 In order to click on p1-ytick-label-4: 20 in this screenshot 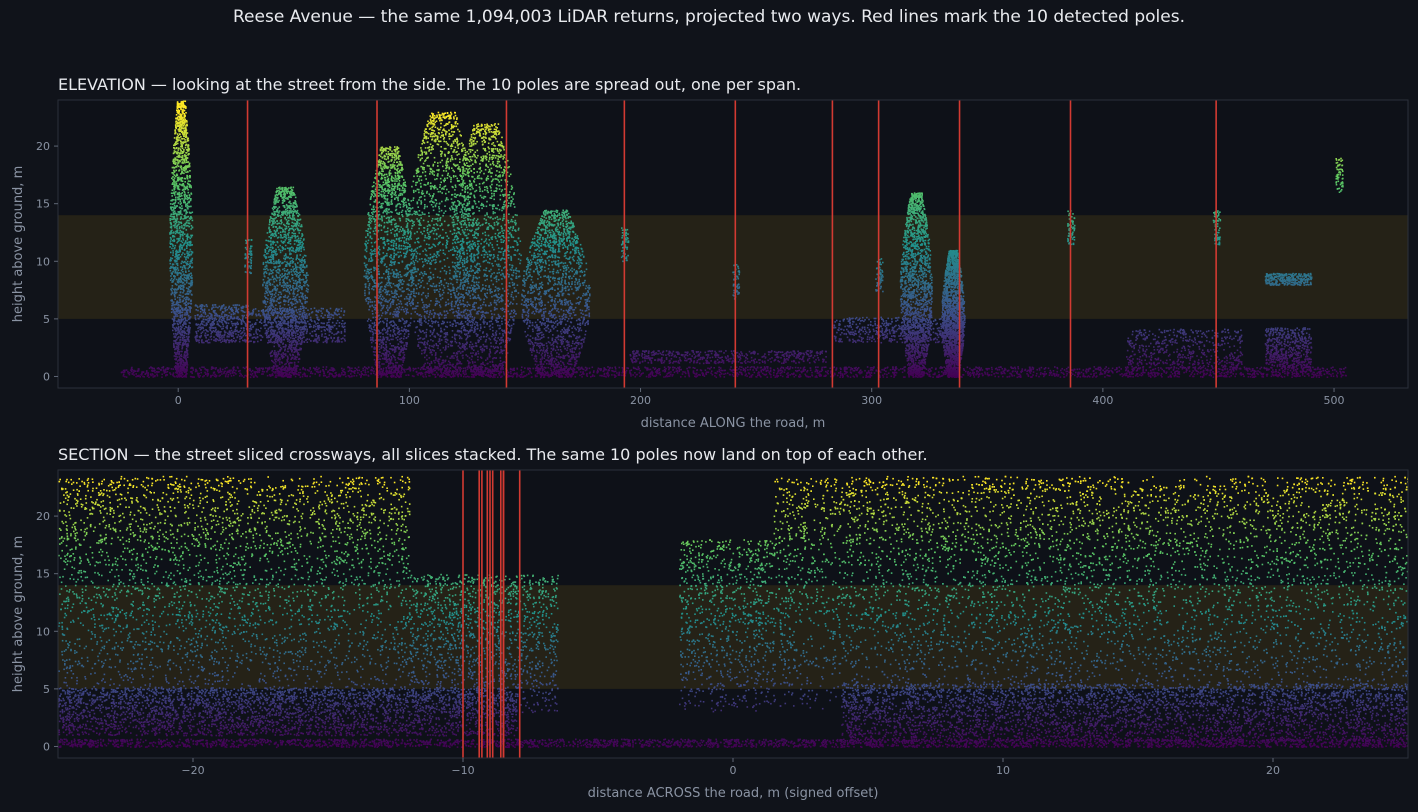, I will do `click(43, 146)`.